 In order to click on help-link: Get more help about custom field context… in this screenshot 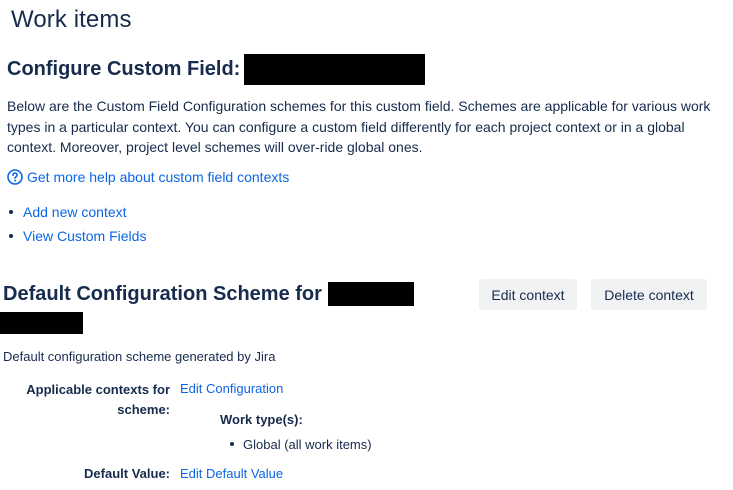, I will do `click(158, 177)`.